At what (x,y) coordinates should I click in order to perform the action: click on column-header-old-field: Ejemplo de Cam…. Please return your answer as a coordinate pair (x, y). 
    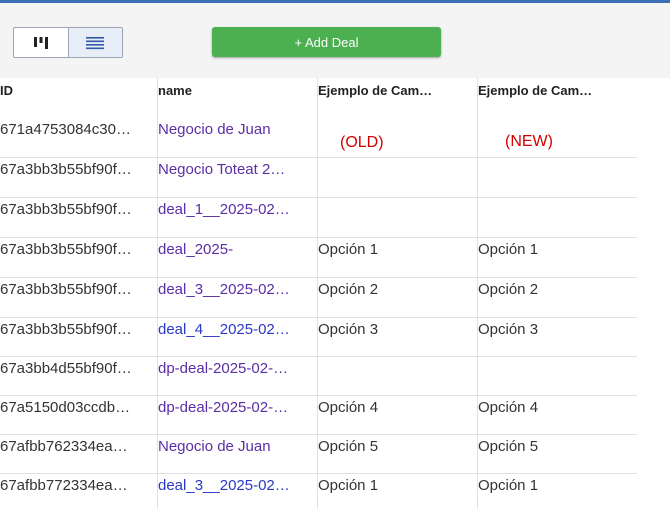
    Looking at the image, I should click on (388, 98).